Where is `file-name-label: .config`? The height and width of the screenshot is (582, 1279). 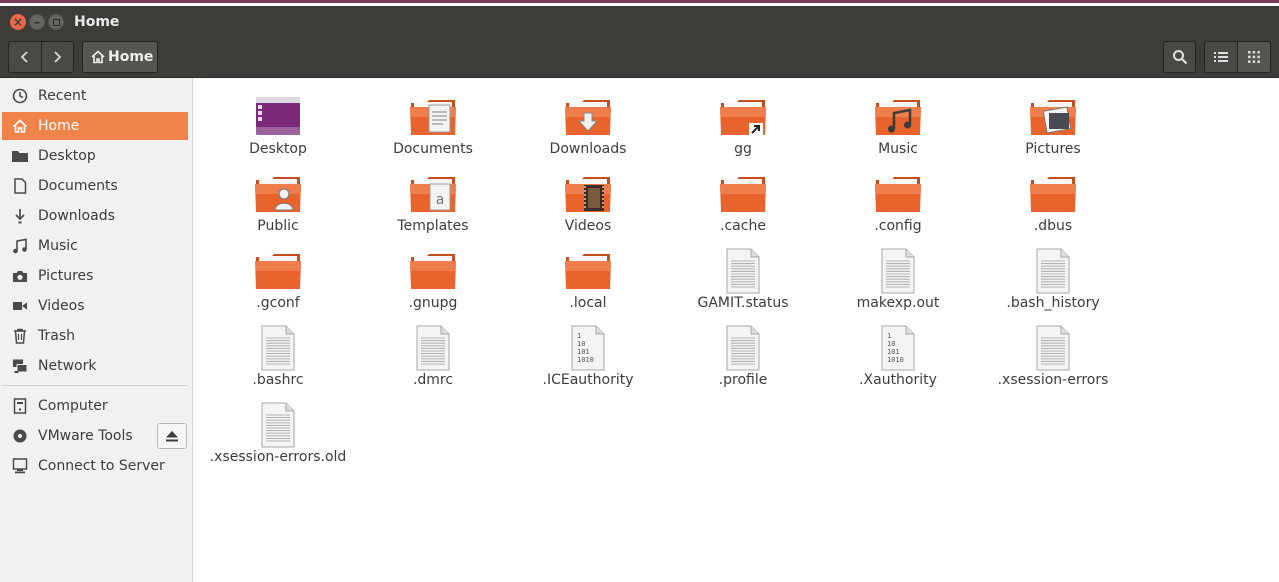 file-name-label: .config is located at coordinates (898, 226).